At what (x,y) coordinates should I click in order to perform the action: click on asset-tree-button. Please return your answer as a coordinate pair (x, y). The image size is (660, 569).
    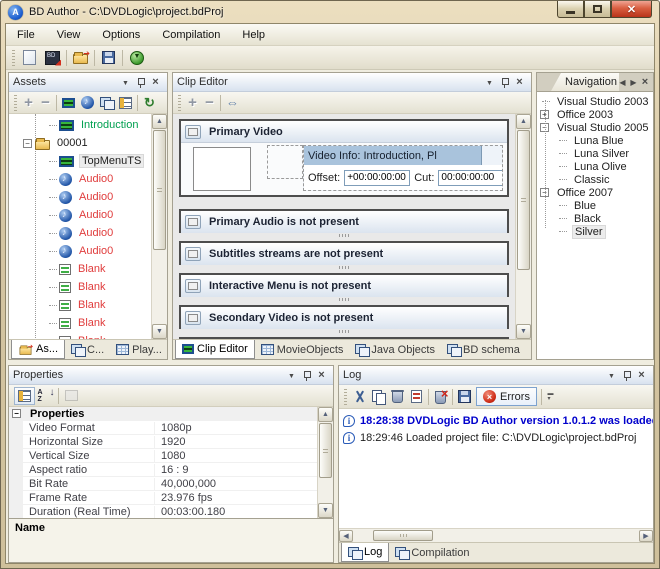
    Looking at the image, I should click on (125, 102).